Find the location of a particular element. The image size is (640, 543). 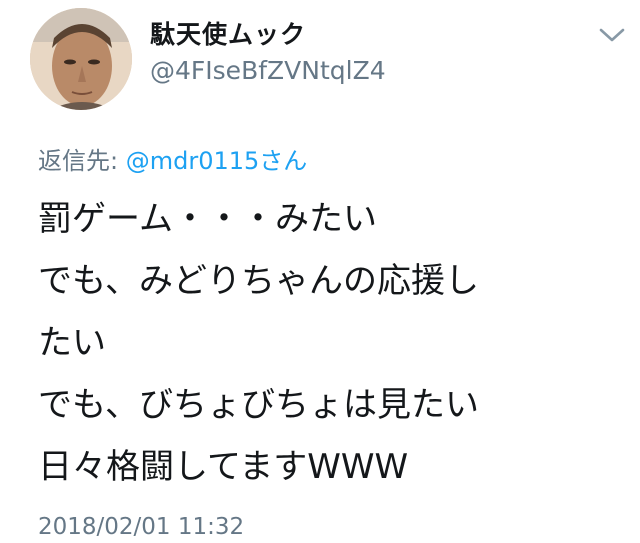

tweet-line: 日々格闘してますWWW is located at coordinates (223, 467).